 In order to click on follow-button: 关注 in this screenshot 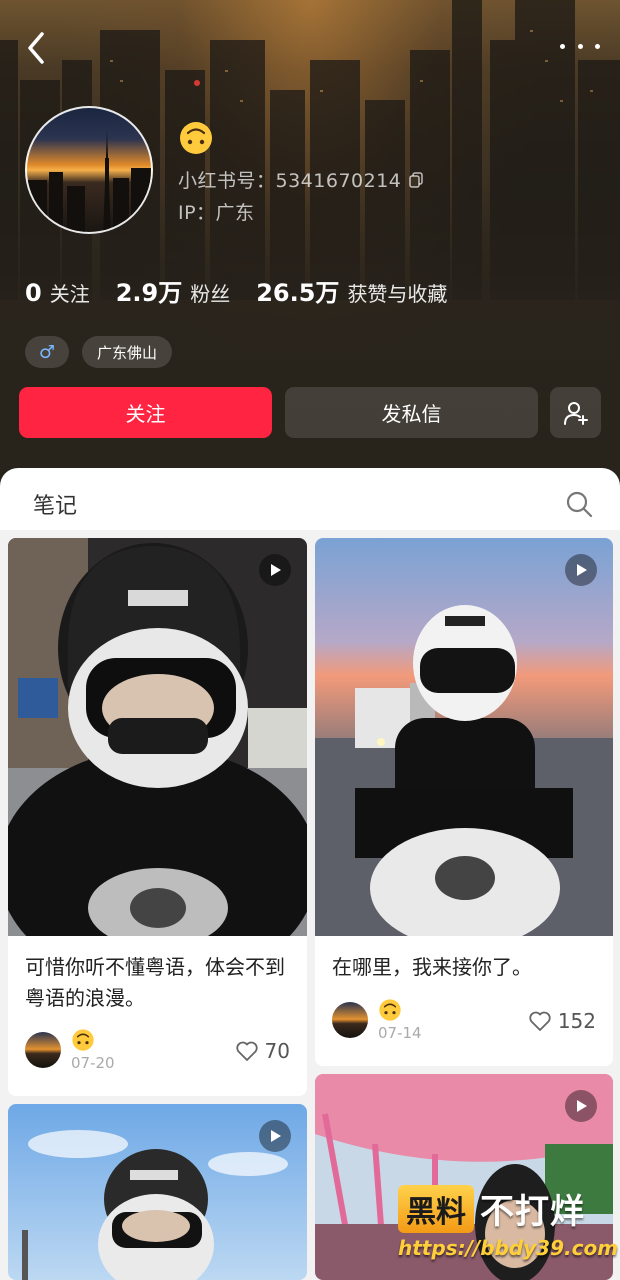, I will do `click(145, 412)`.